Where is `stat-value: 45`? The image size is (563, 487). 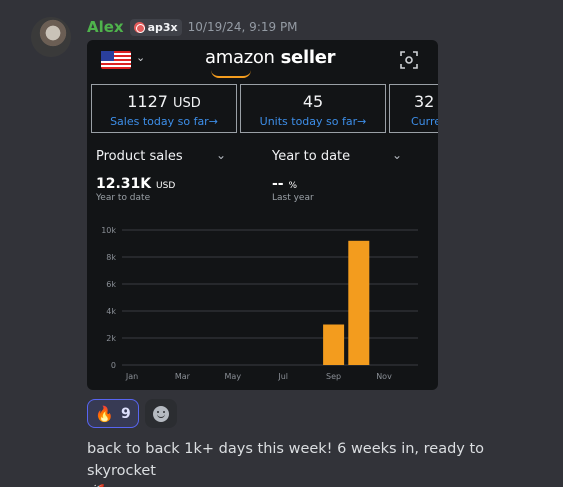
stat-value: 45 is located at coordinates (313, 101).